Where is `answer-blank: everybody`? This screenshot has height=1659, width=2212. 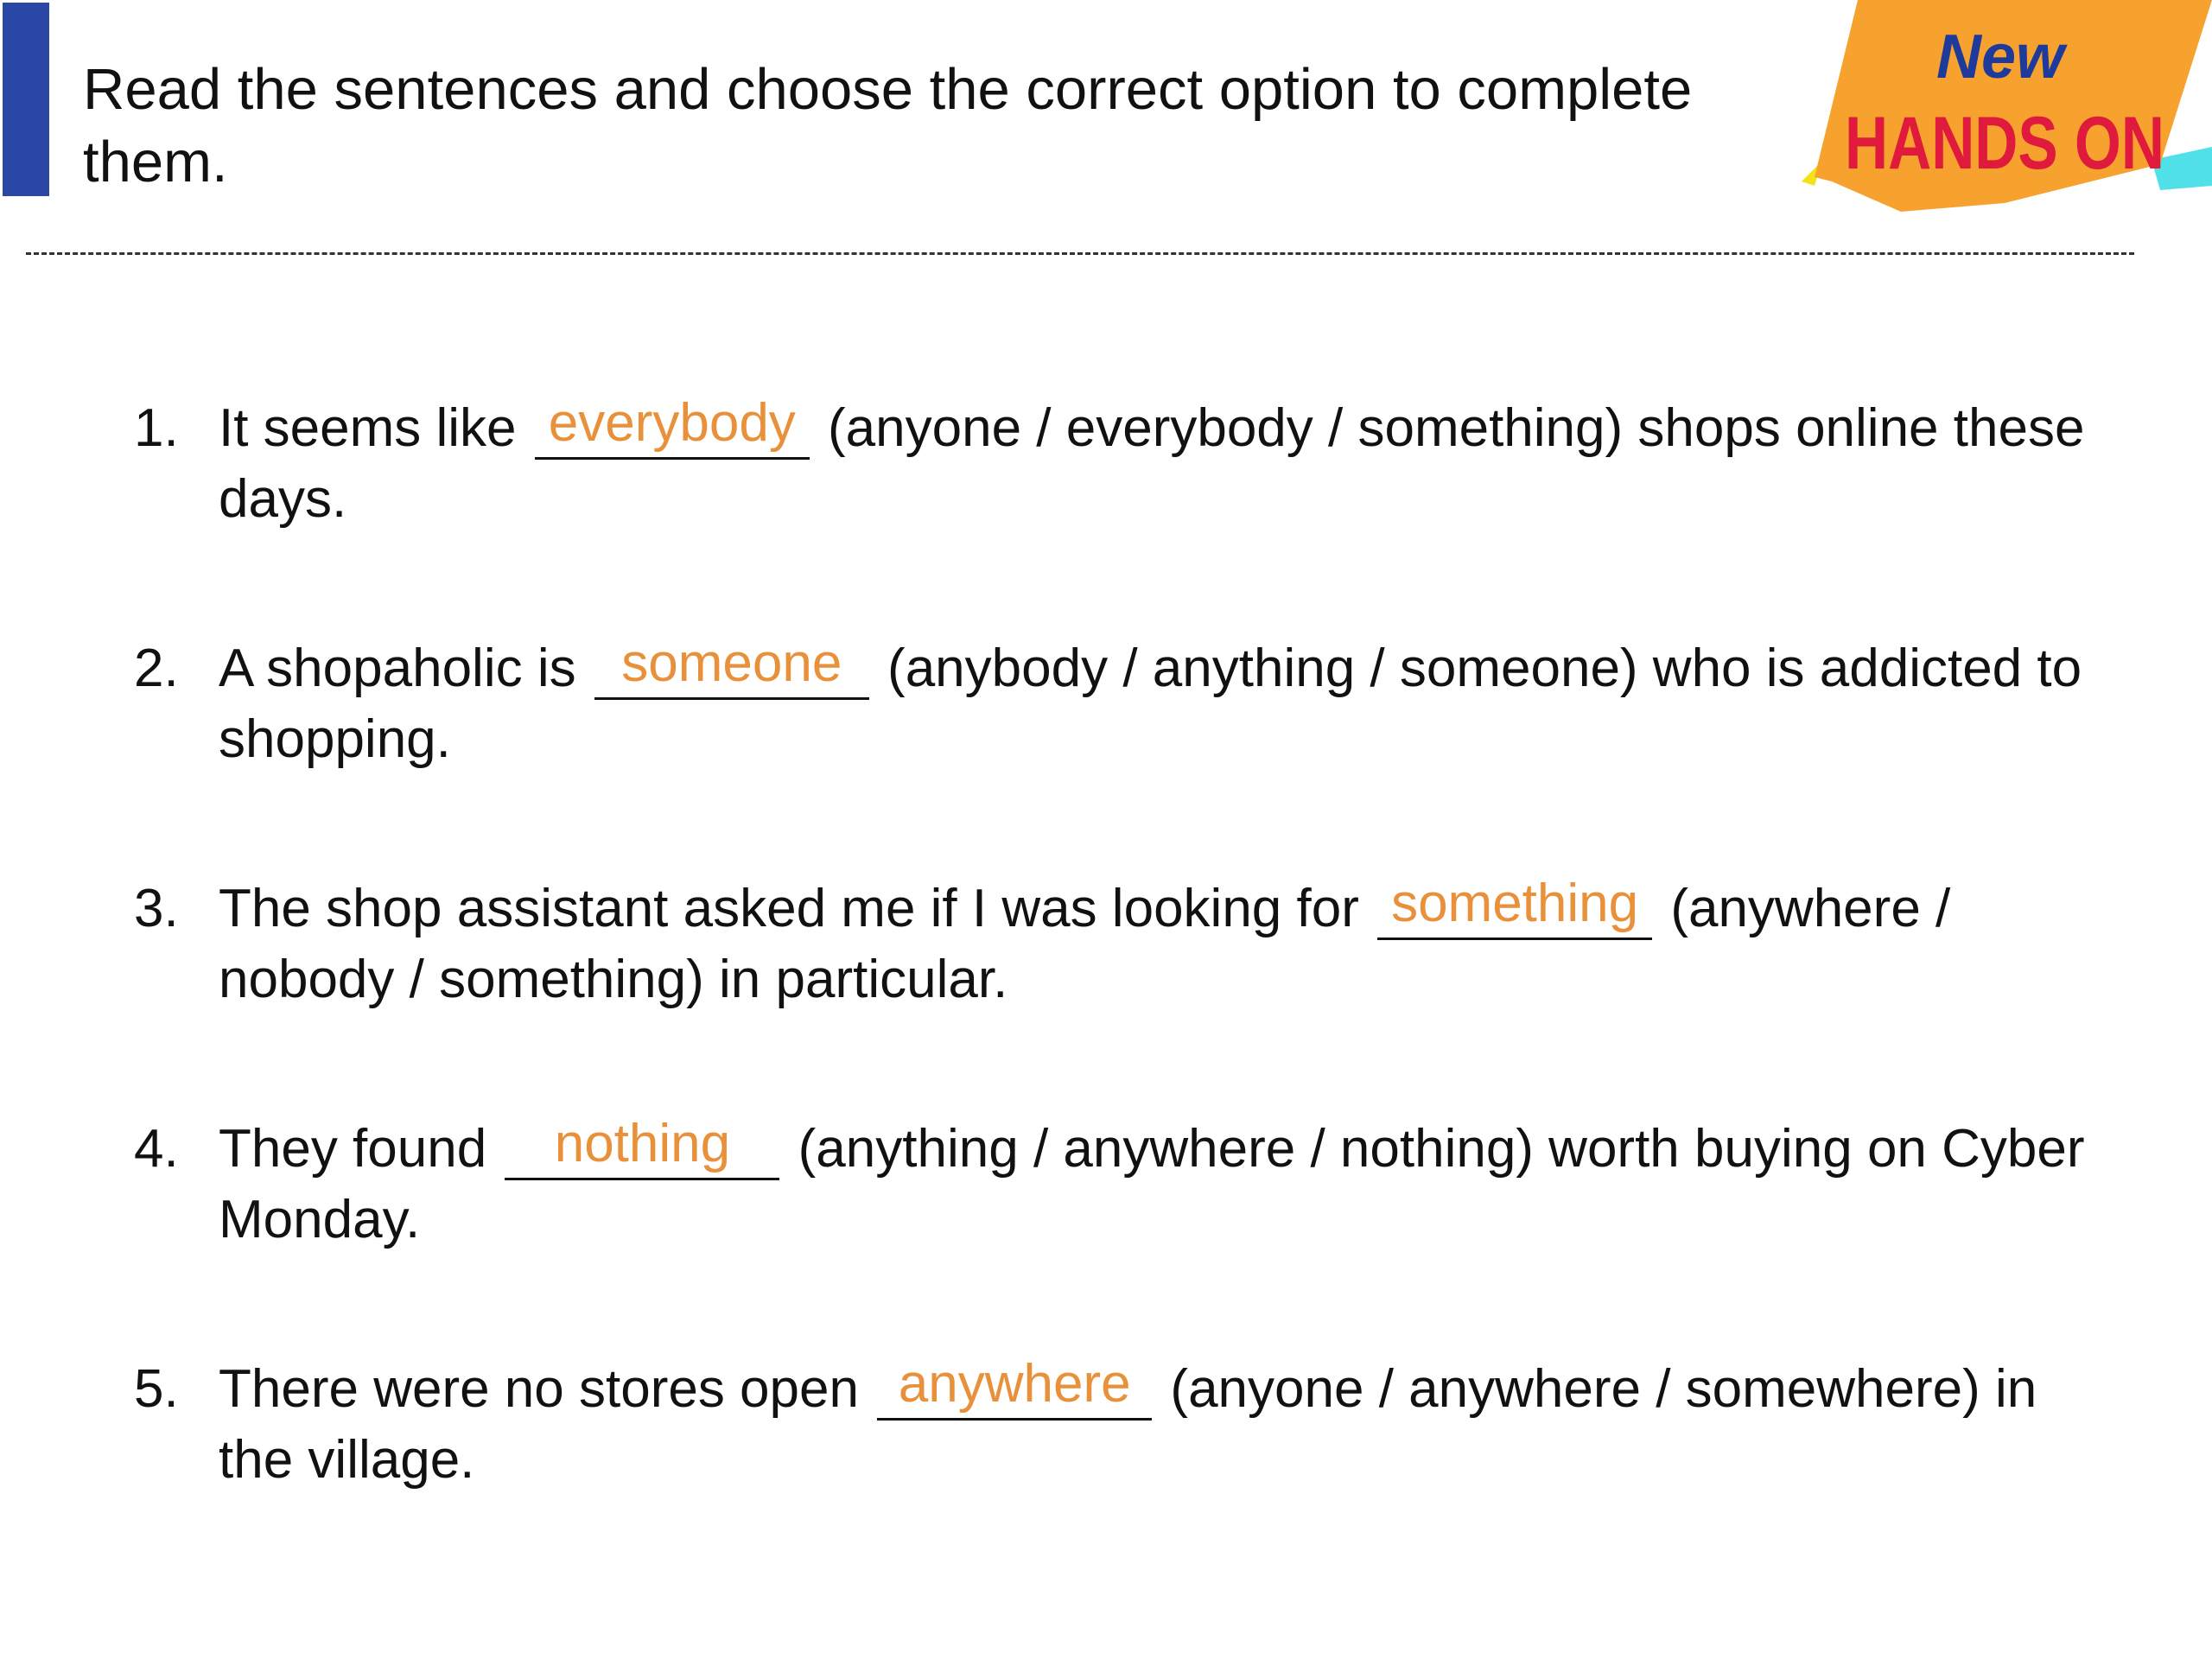 answer-blank: everybody is located at coordinates (672, 427).